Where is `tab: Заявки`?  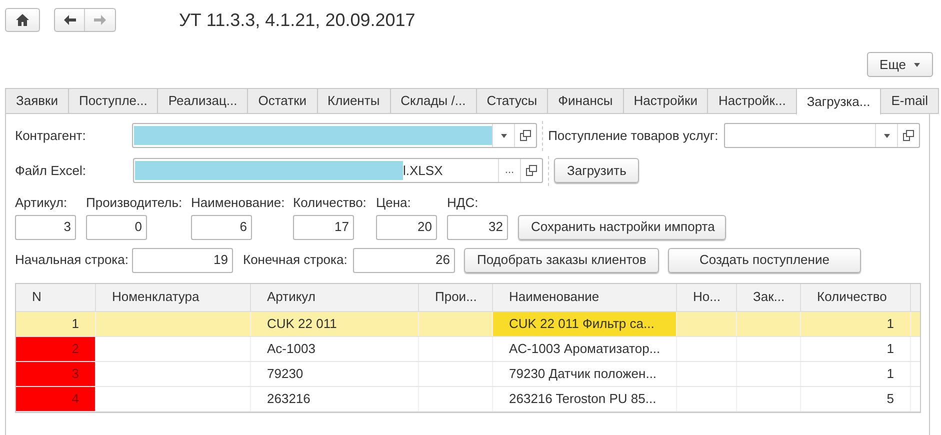 tab: Заявки is located at coordinates (37, 101).